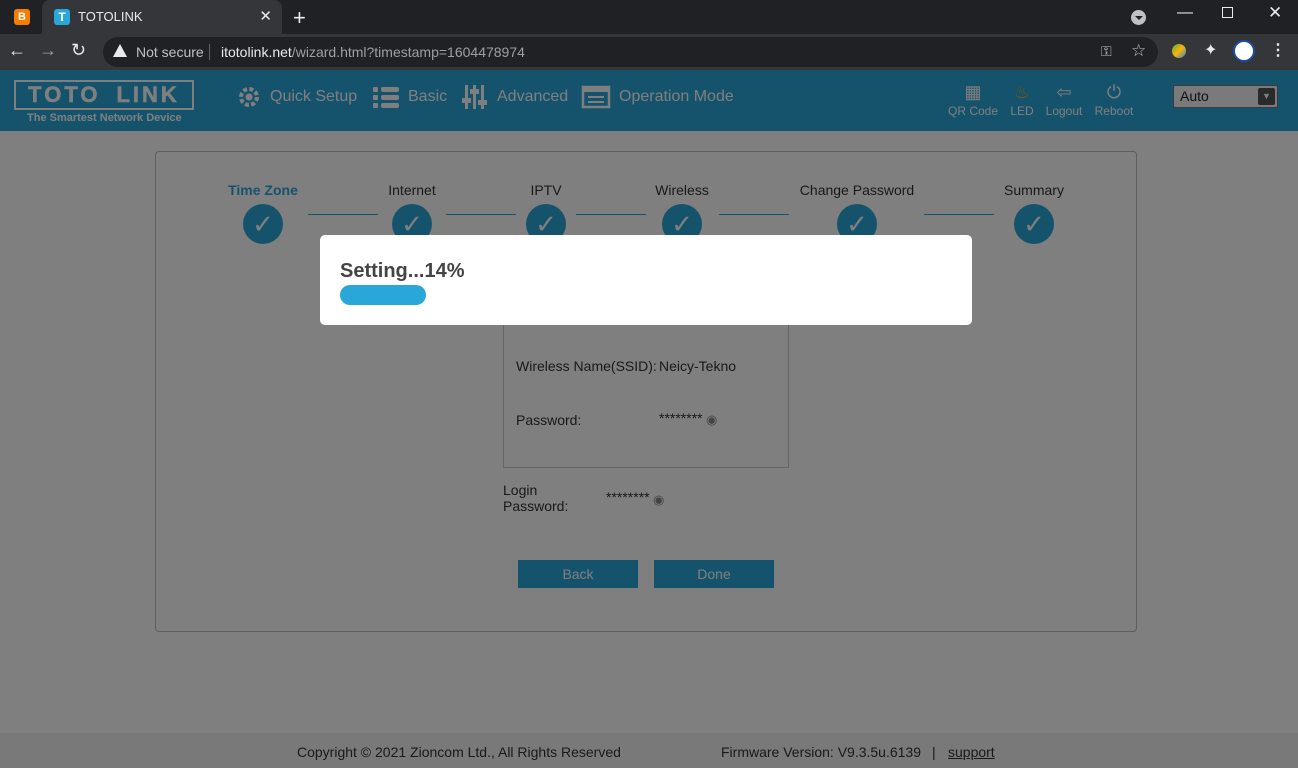 The height and width of the screenshot is (768, 1298). What do you see at coordinates (1138, 17) in the screenshot?
I see `tab-search-icon` at bounding box center [1138, 17].